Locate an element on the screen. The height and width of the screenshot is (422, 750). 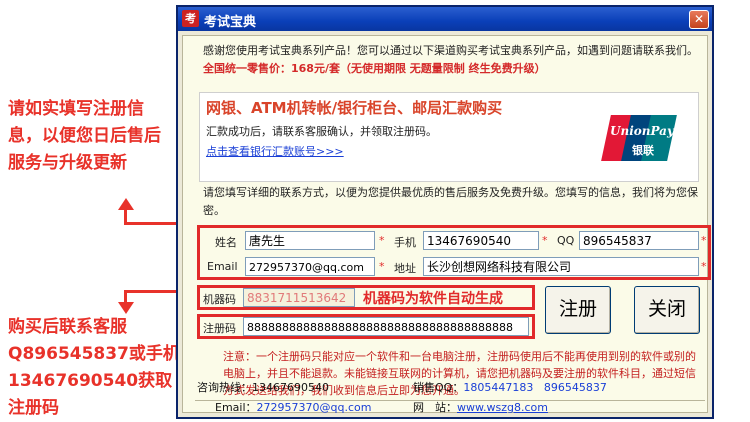
retail-price: 全国统一零售价：168元/套（无使用期限 无题量限制 终生免费升级） is located at coordinates (374, 68).